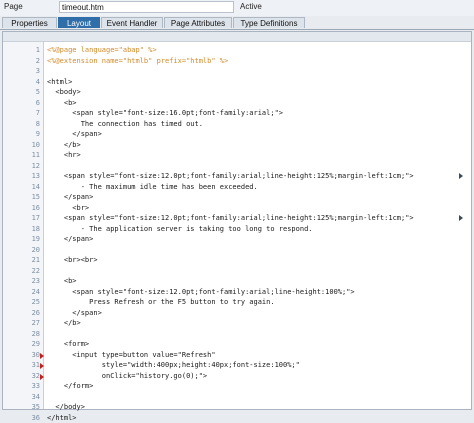 This screenshot has height=423, width=474. What do you see at coordinates (198, 22) in the screenshot?
I see `tab-page-attributes: Page Attributes` at bounding box center [198, 22].